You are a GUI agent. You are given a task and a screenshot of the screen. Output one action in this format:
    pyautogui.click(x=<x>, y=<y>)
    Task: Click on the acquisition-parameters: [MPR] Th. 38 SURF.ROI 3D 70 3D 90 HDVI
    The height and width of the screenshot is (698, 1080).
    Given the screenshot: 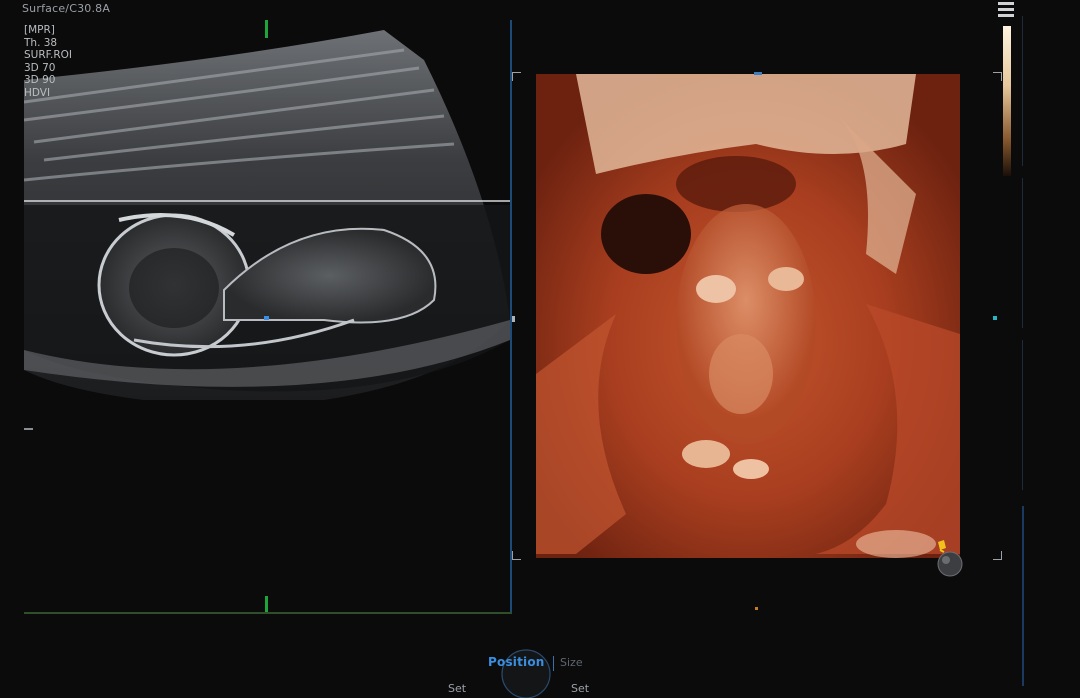 What is the action you would take?
    pyautogui.click(x=48, y=61)
    